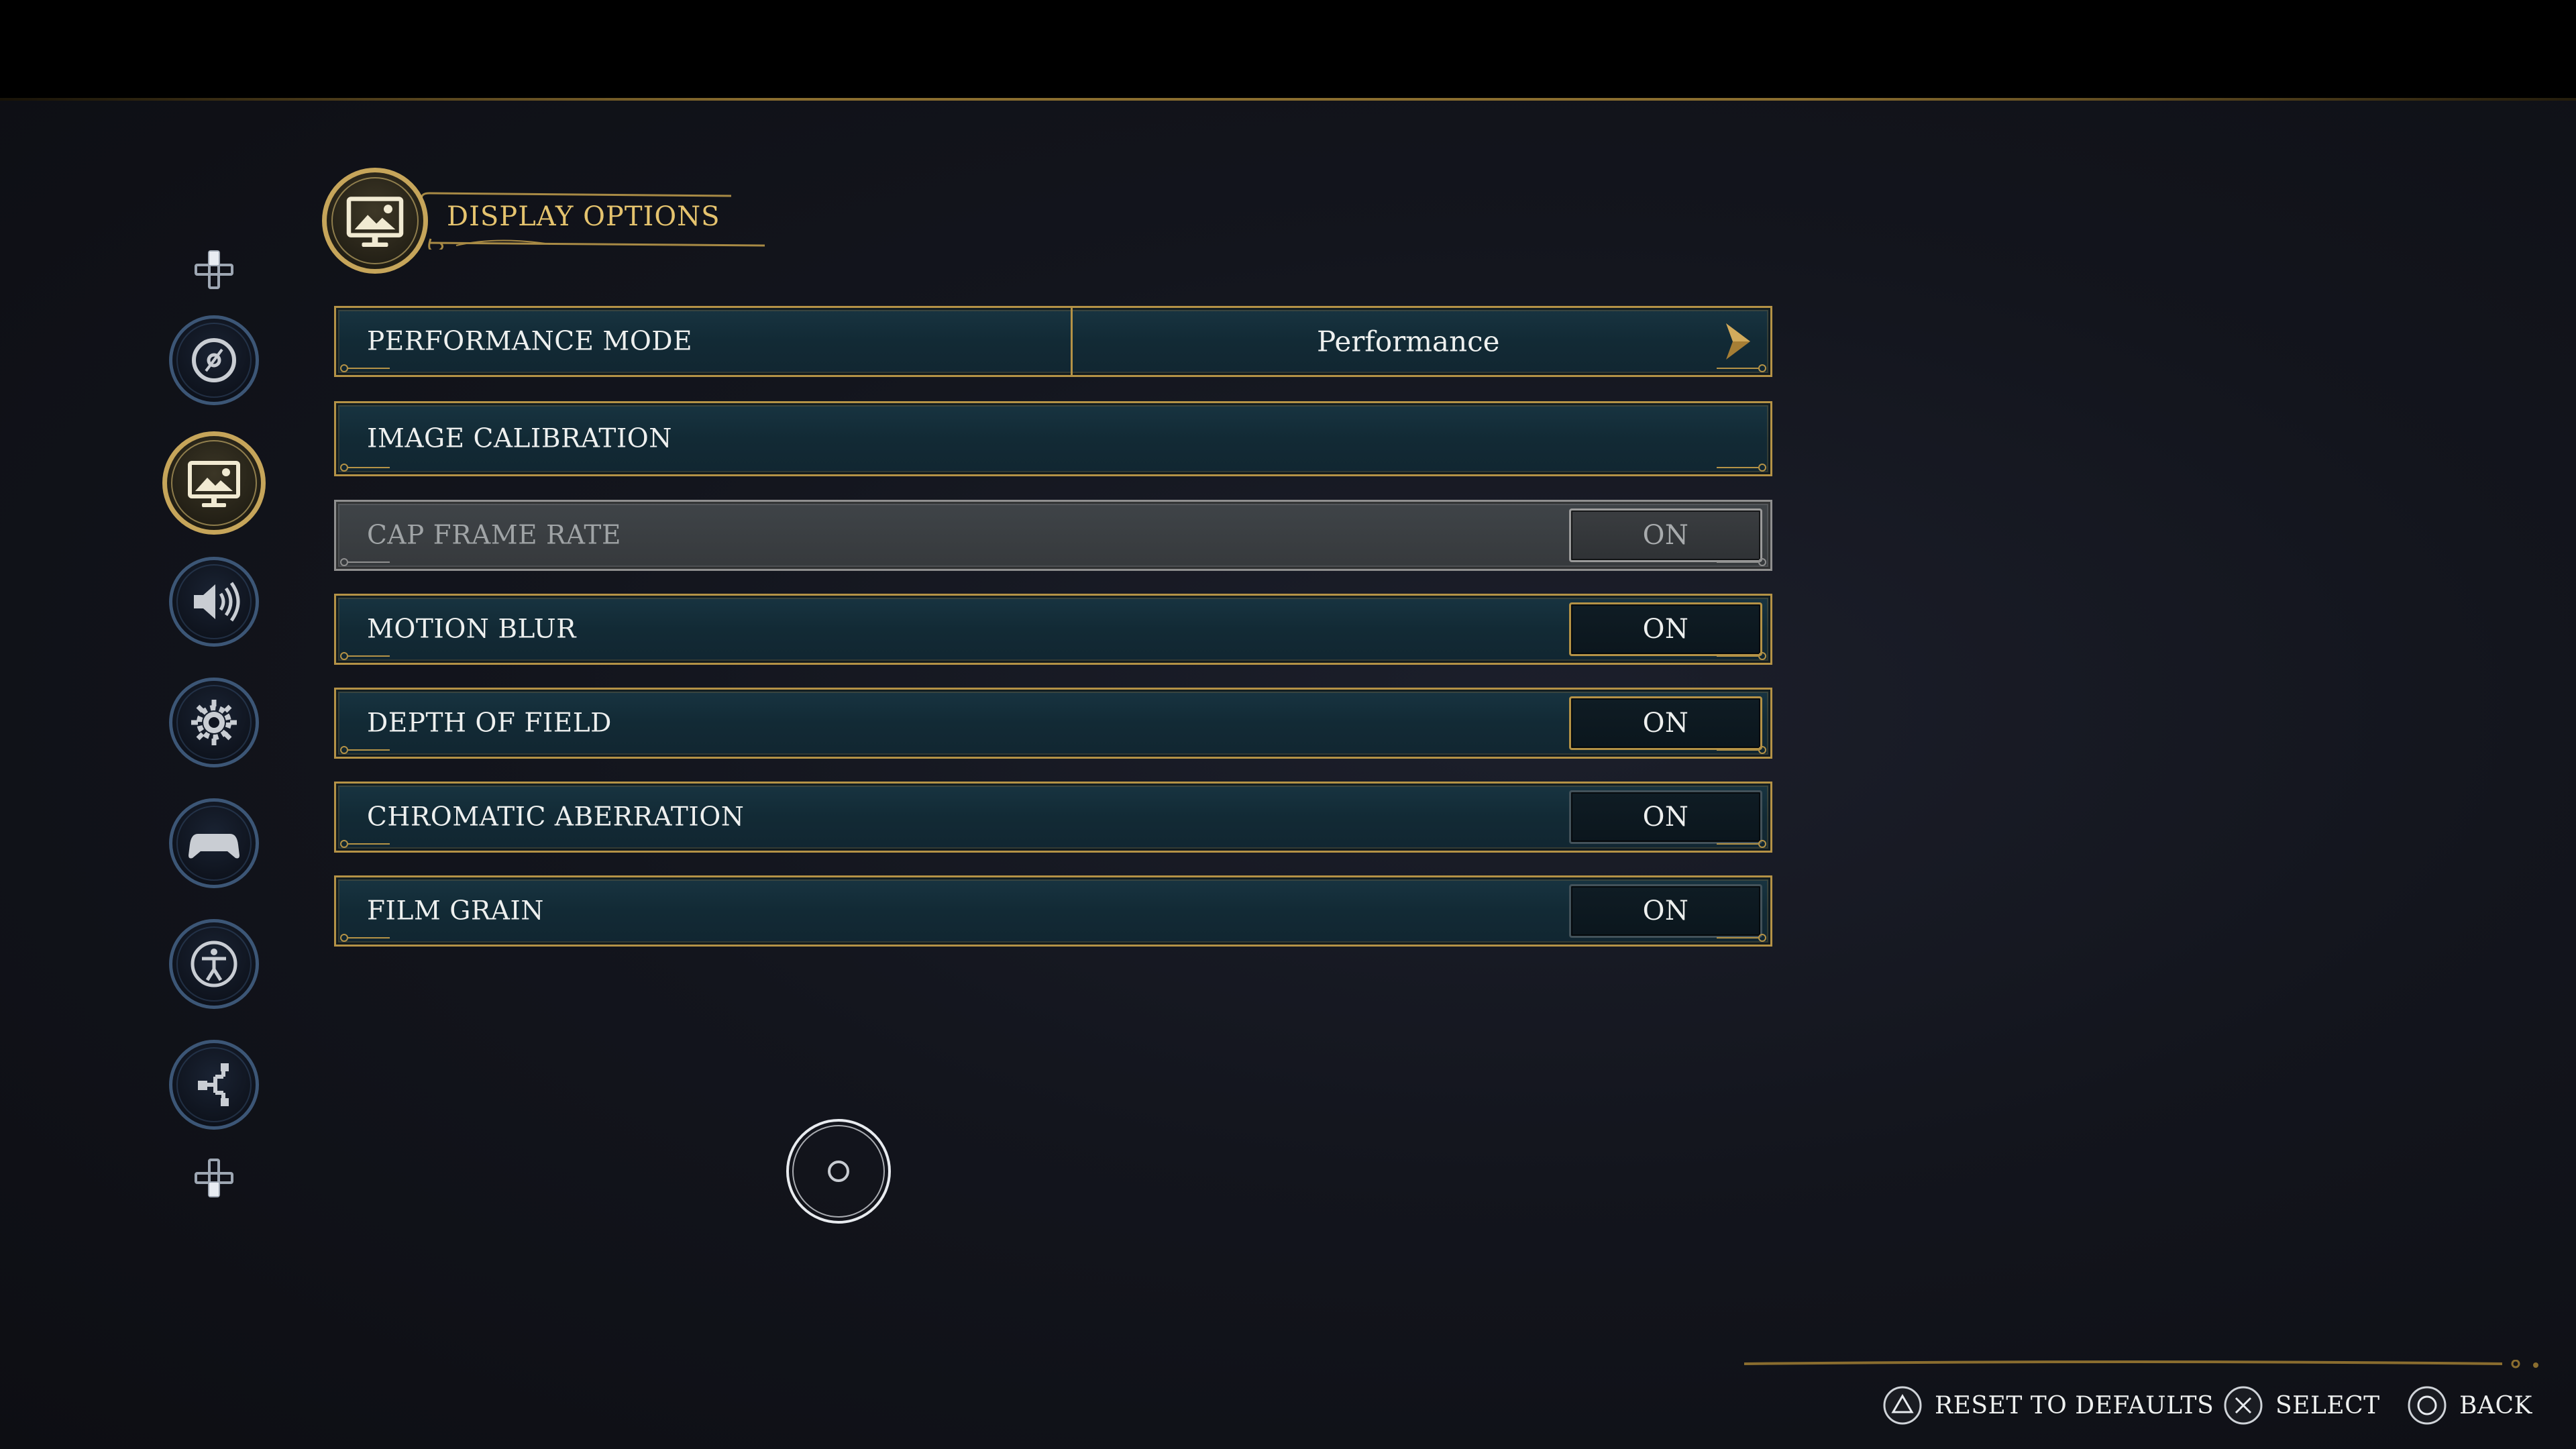 The width and height of the screenshot is (2576, 1449). I want to click on category-accessibility, so click(214, 964).